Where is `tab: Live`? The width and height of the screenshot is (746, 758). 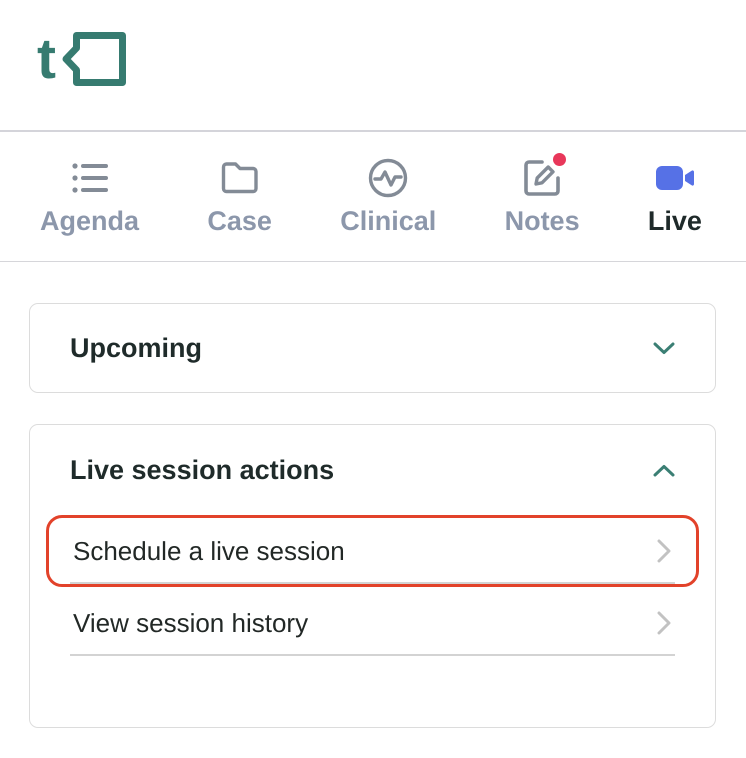 tab: Live is located at coordinates (675, 193).